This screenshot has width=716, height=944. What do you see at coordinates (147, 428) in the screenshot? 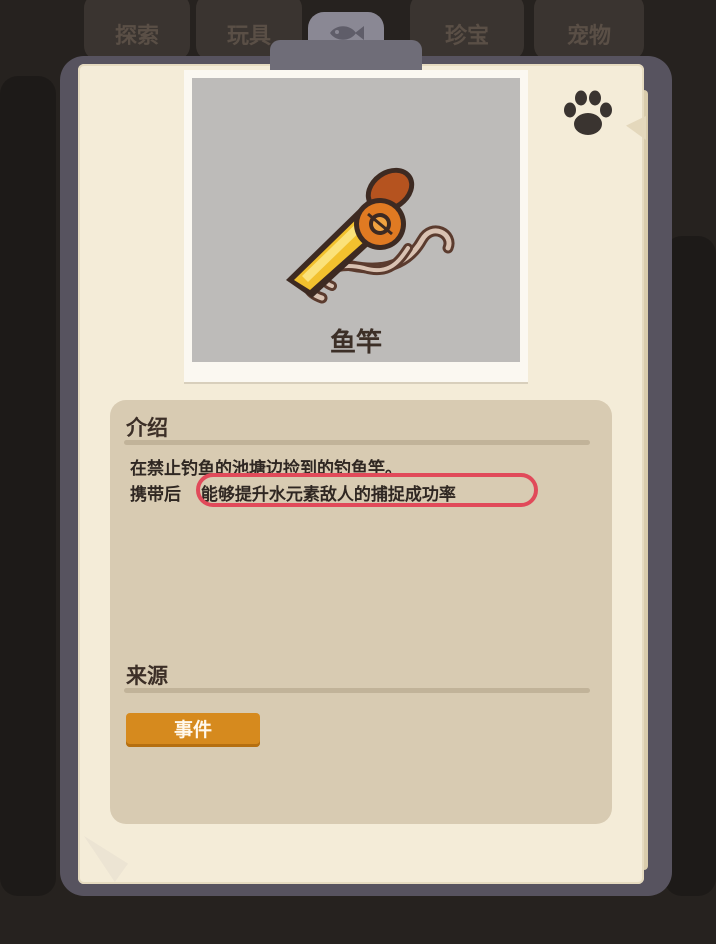
I see `intro-heading: 介绍` at bounding box center [147, 428].